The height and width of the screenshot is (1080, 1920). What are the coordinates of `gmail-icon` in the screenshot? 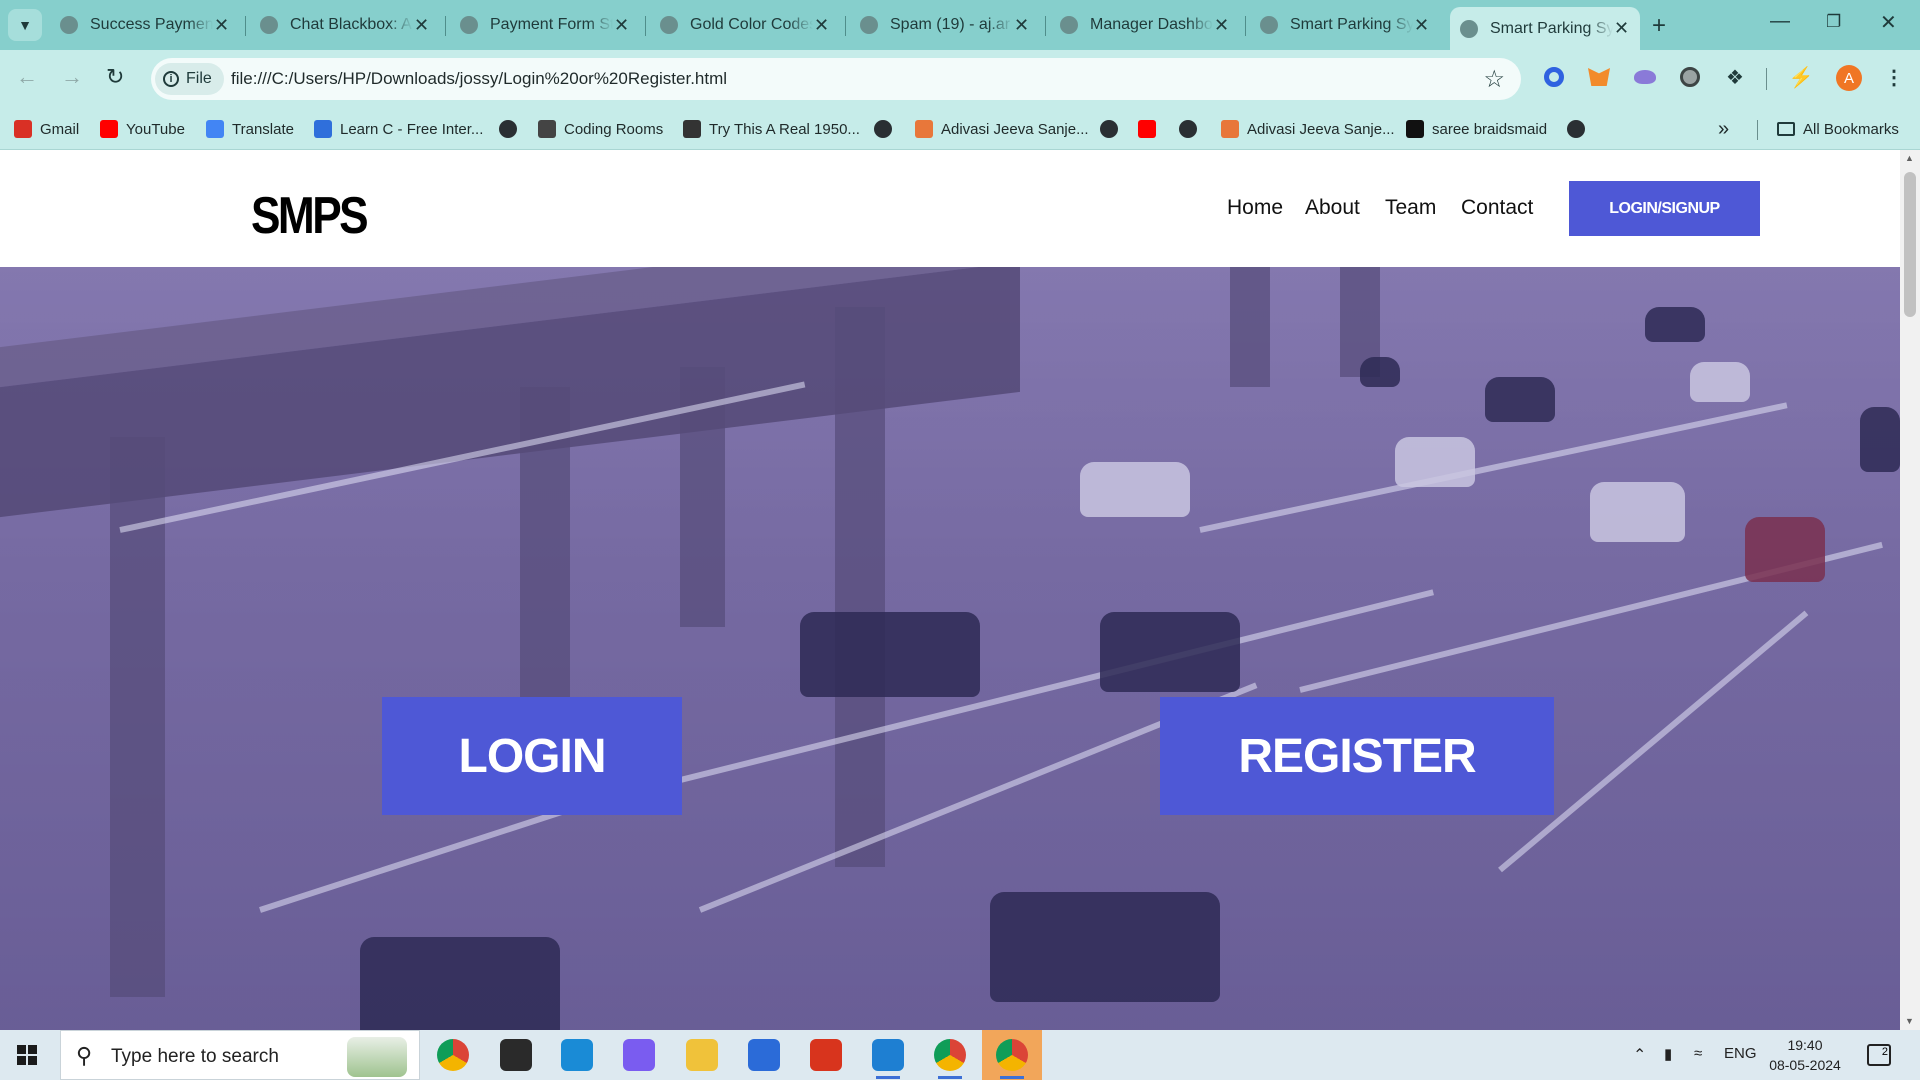 It's located at (23, 129).